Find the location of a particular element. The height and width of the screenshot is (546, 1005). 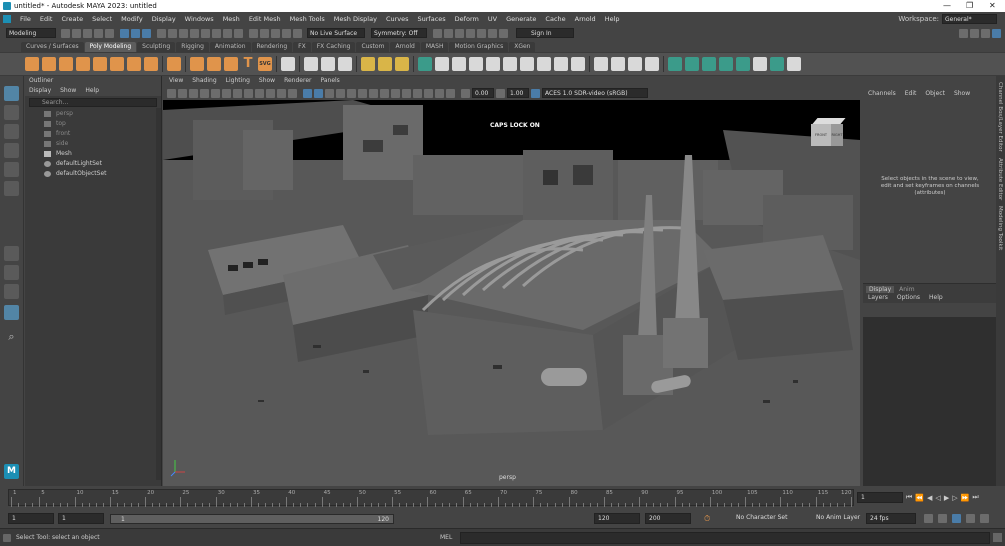

menu-help: Help is located at coordinates (612, 19).